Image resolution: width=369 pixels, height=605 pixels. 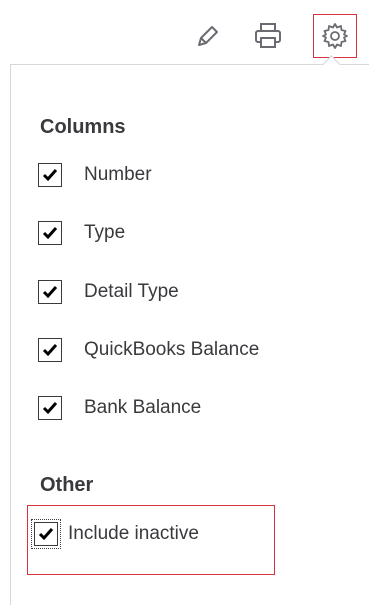 I want to click on column-option-detail-type: Detail Type, so click(x=108, y=292).